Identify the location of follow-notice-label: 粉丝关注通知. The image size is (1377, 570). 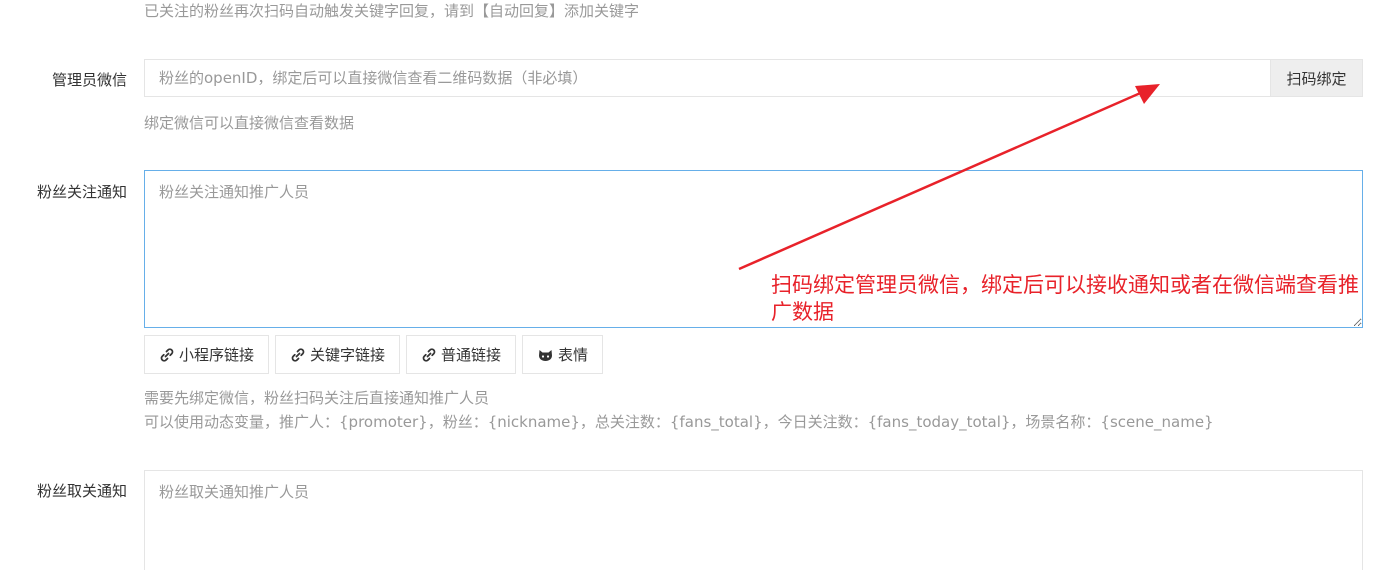
(81, 192).